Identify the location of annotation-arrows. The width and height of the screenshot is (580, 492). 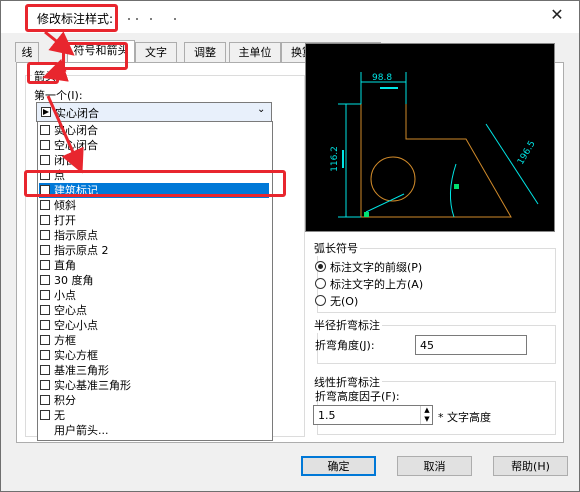
(63, 102).